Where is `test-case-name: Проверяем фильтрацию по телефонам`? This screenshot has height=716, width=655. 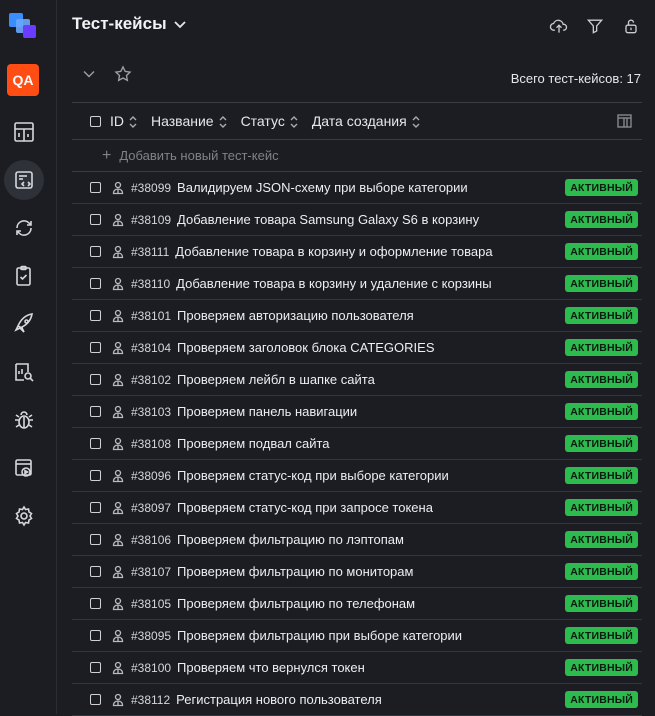 test-case-name: Проверяем фильтрацию по телефонам is located at coordinates (296, 603).